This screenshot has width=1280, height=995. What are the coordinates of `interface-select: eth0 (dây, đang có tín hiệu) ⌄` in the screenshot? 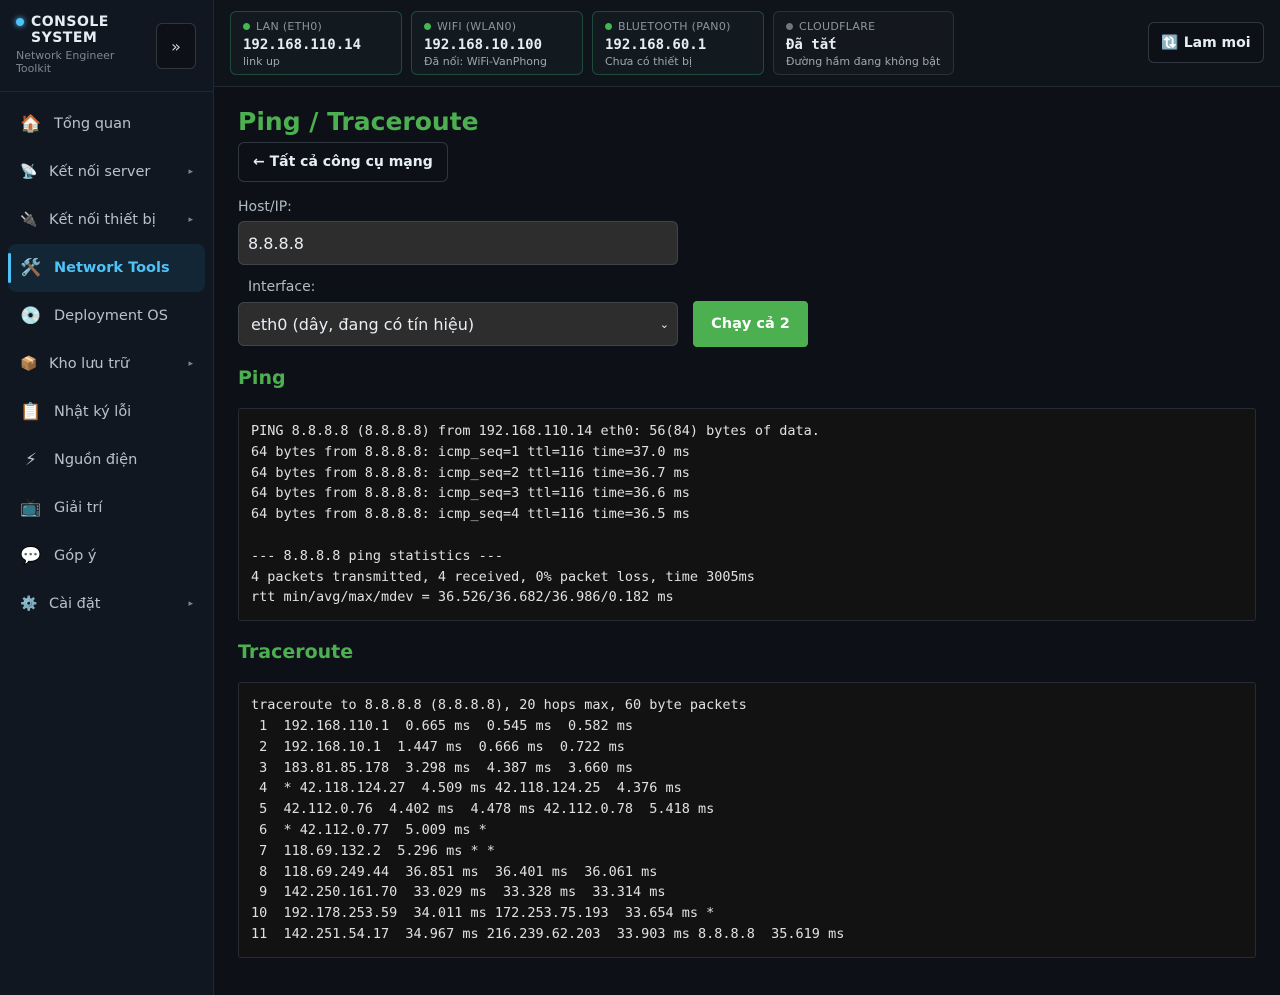 It's located at (458, 324).